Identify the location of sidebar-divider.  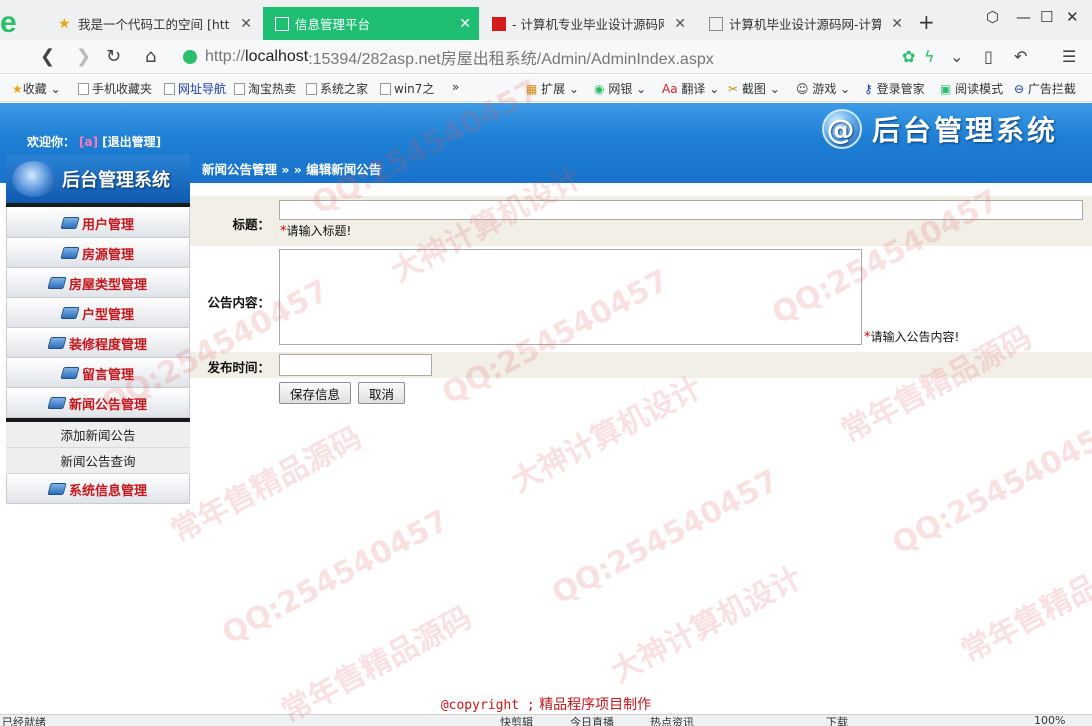
(98, 205).